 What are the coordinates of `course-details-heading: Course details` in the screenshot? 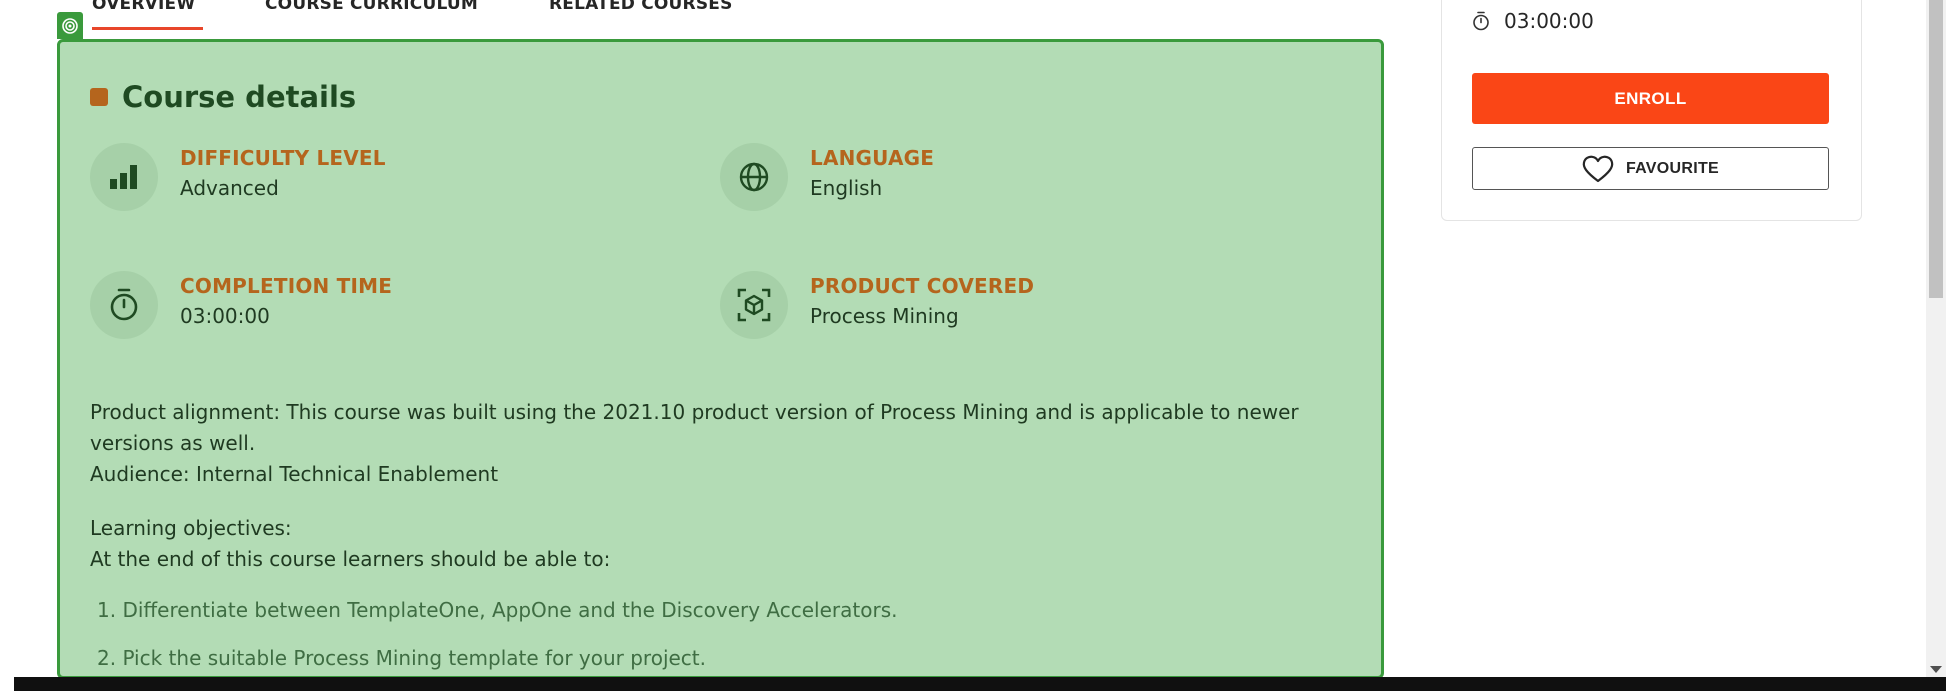 It's located at (223, 97).